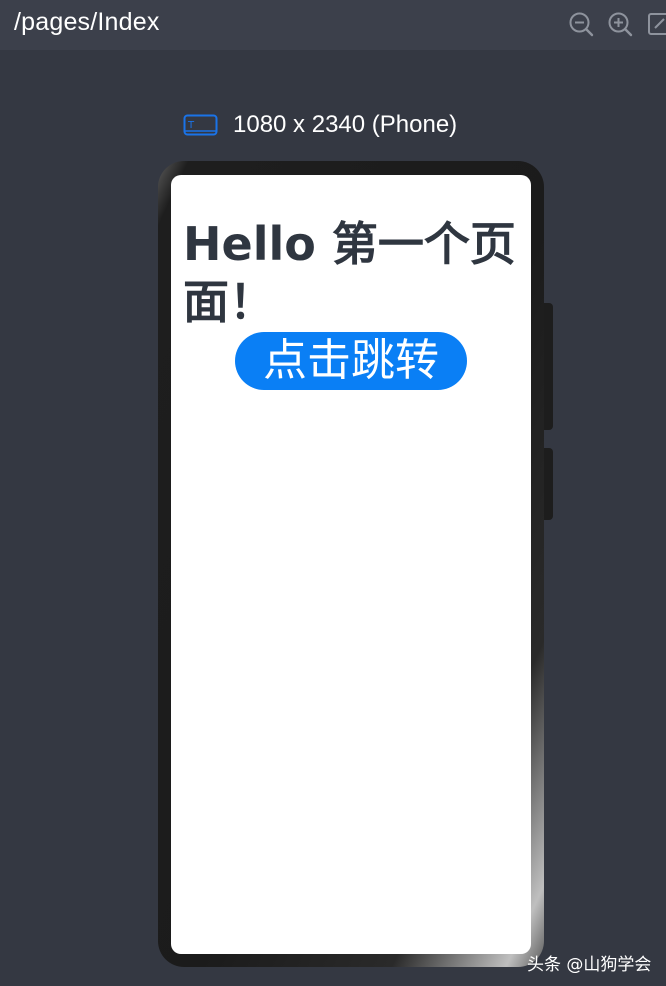  I want to click on tablet-device-icon: T, so click(200, 124).